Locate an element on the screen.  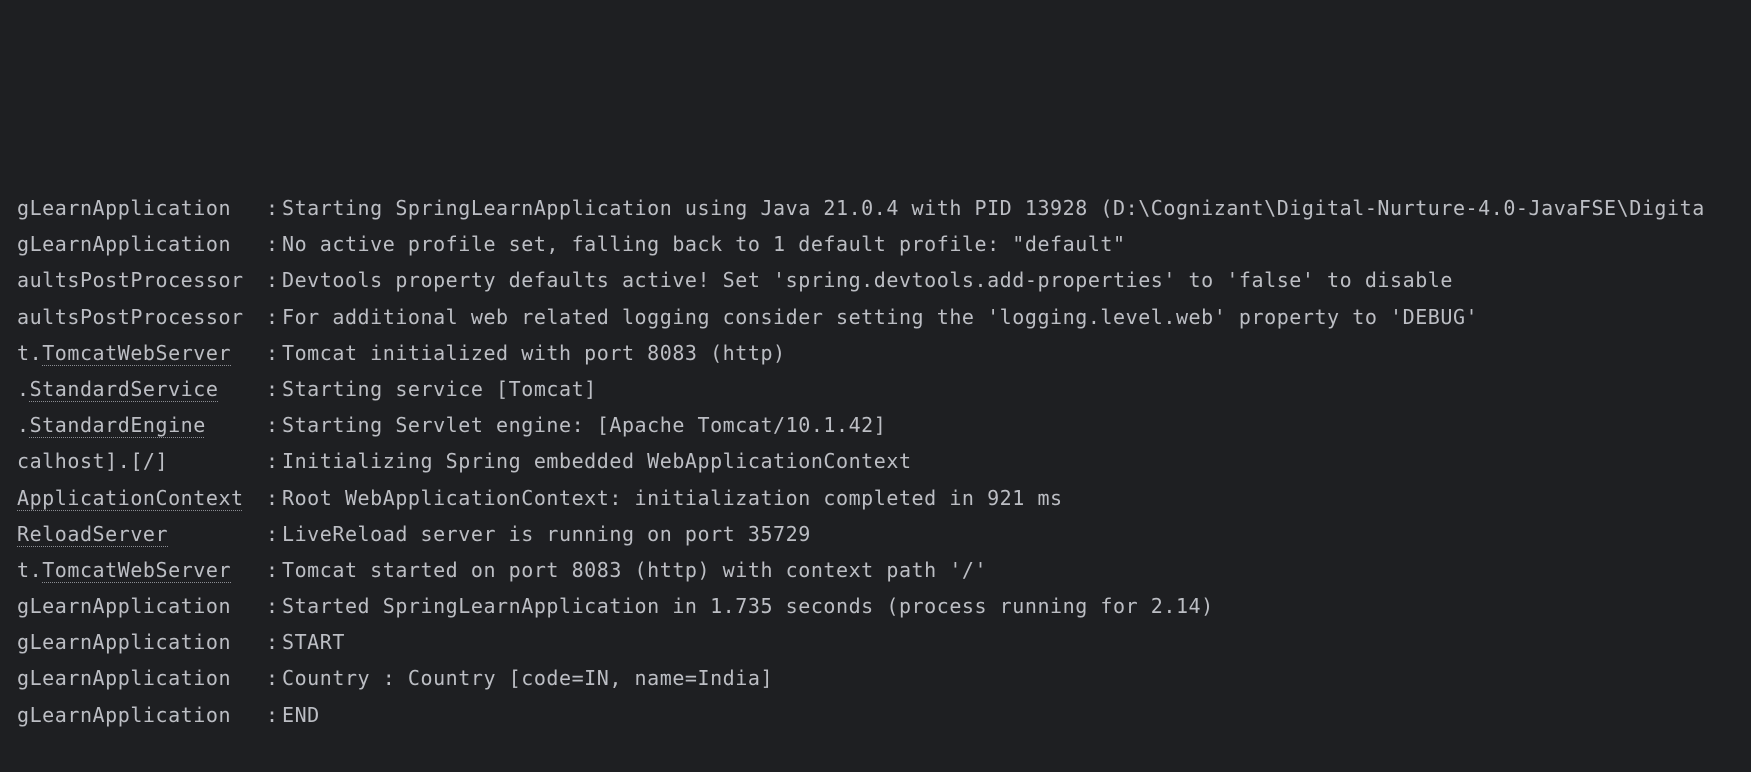
log-message: START is located at coordinates (313, 642).